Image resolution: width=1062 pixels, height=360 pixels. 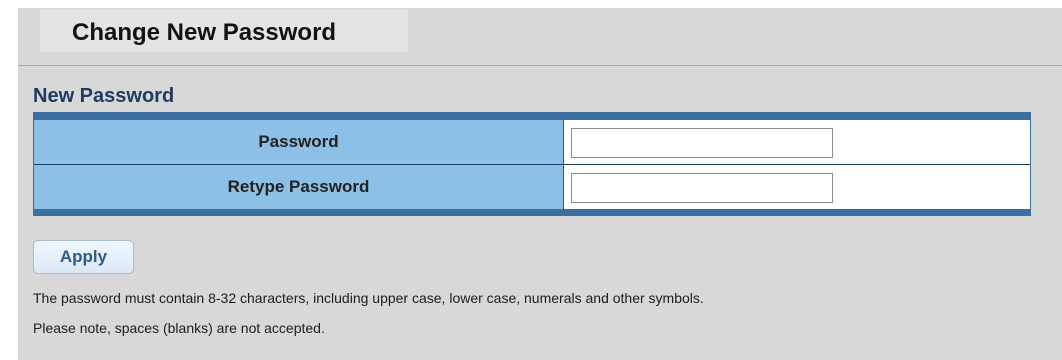 I want to click on password-input-cell, so click(x=797, y=142).